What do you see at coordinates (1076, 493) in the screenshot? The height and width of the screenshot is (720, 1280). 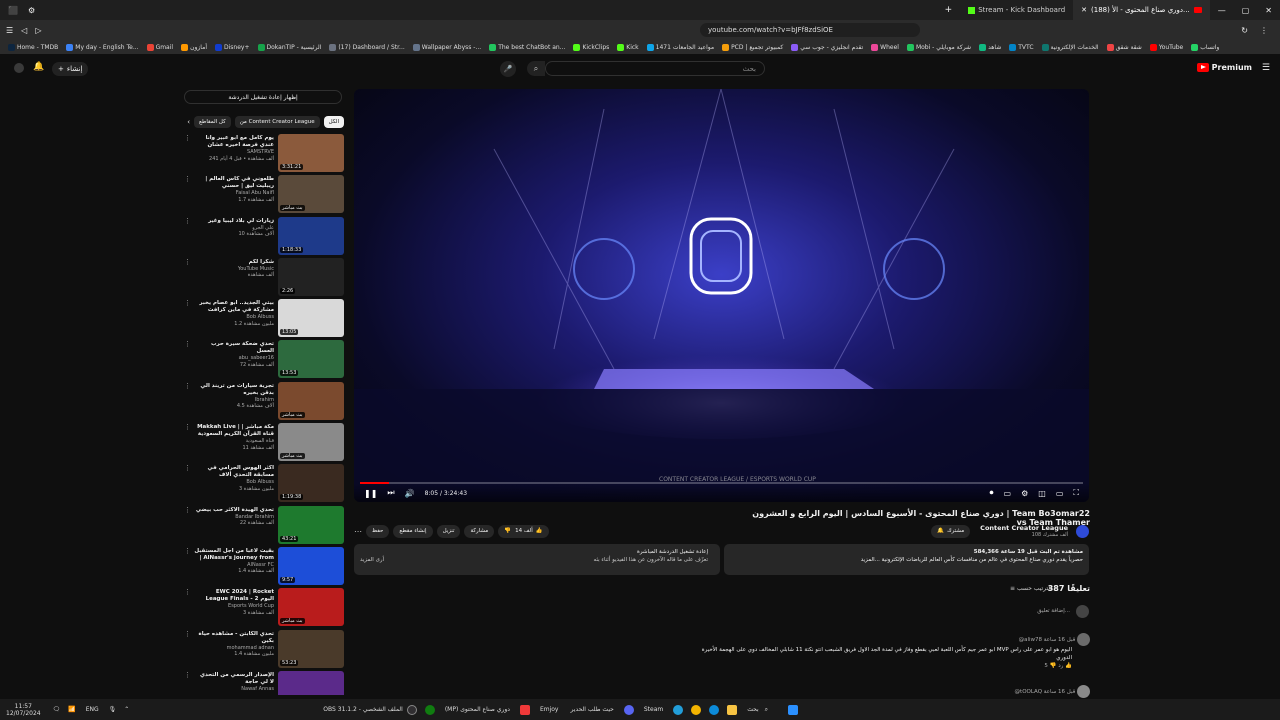 I see `fullscreen-icon: ⛶` at bounding box center [1076, 493].